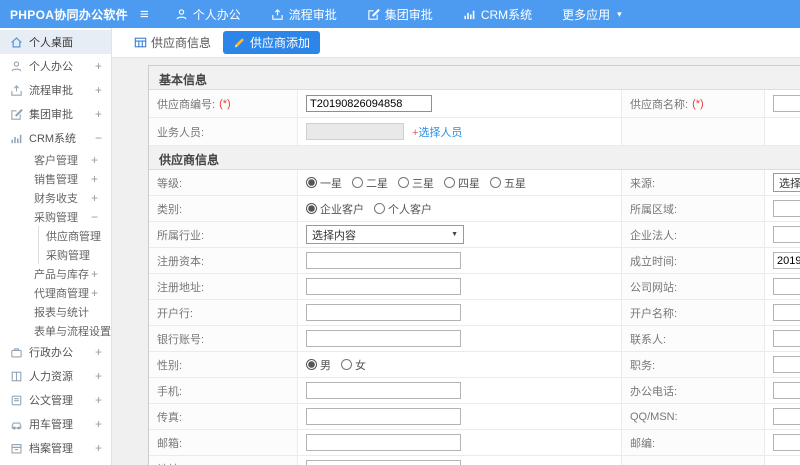  Describe the element at coordinates (355, 131) in the screenshot. I see `business-person-input` at that location.